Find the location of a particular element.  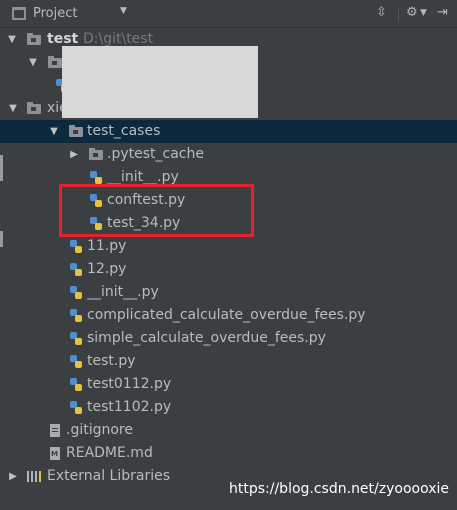

project-toolbar: Project ▼ ⇳ ⚙ ▼ ⇥ is located at coordinates (228, 14).